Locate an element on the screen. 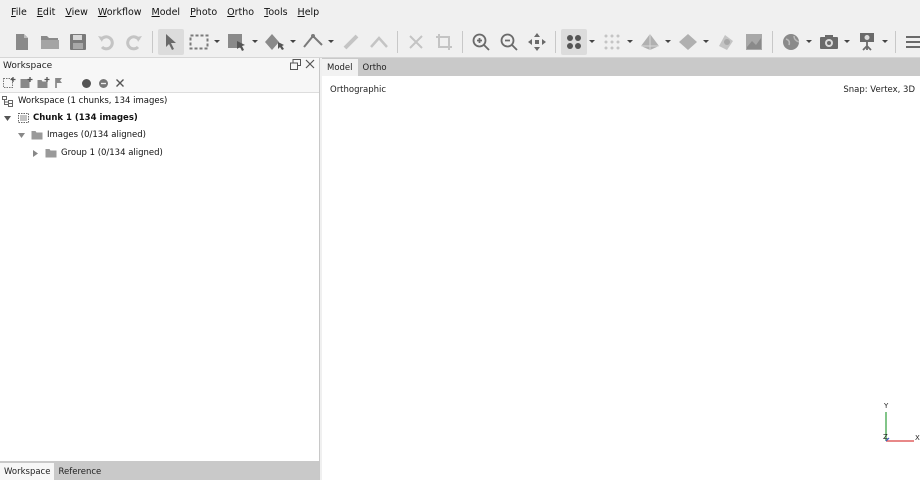  redo-icon is located at coordinates (134, 42).